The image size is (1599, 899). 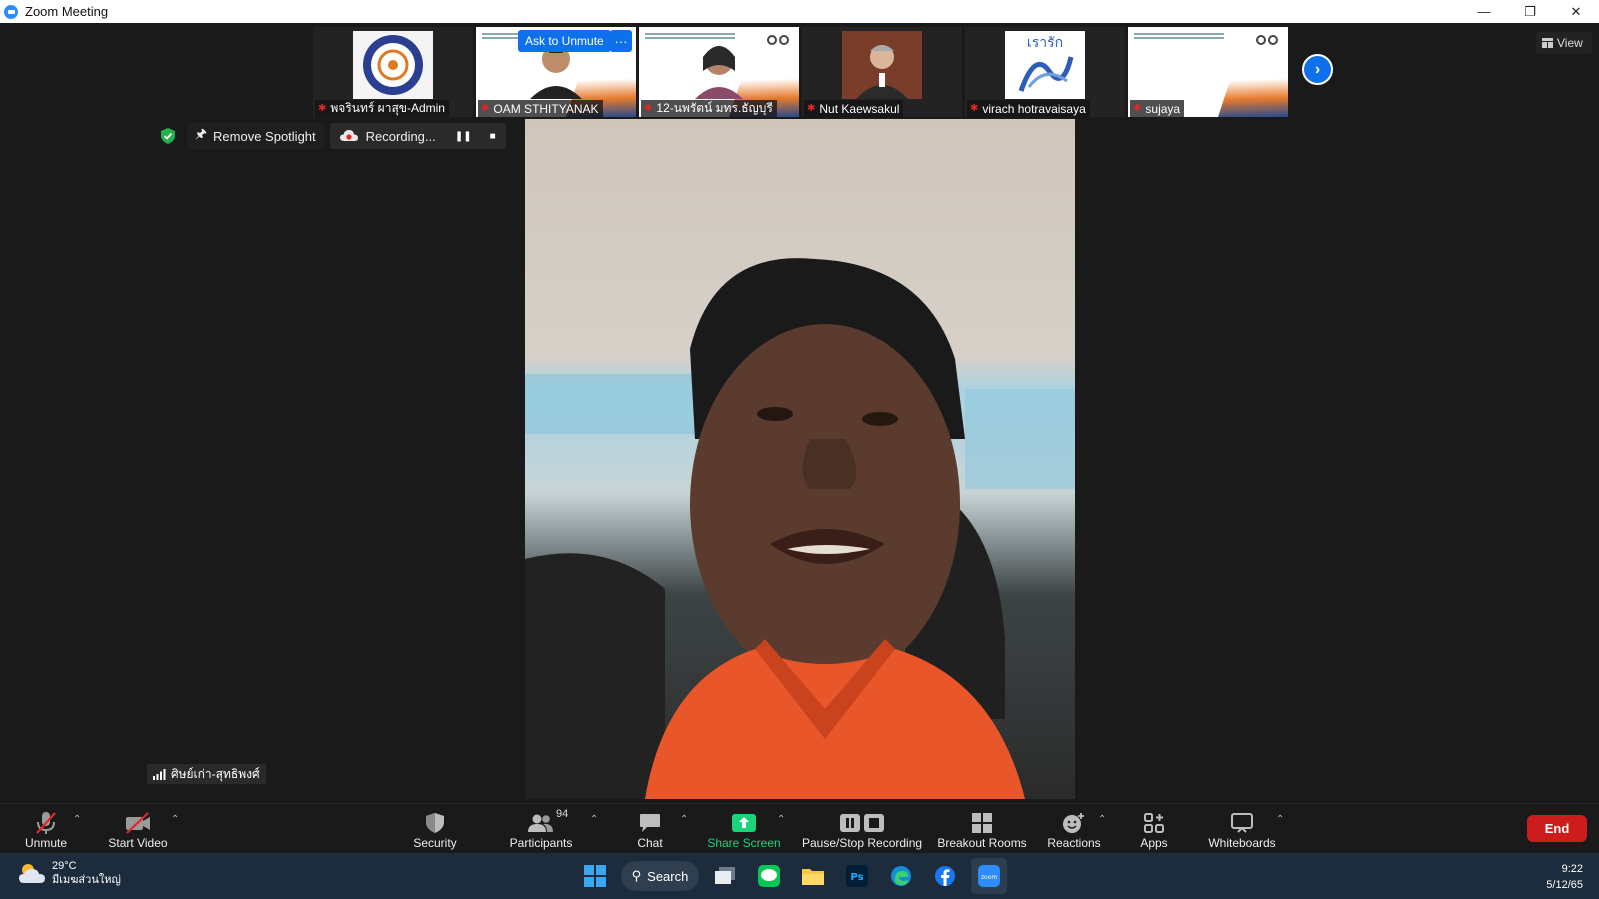 What do you see at coordinates (564, 41) in the screenshot?
I see `ask-to-unmute-button: Ask to Unmute` at bounding box center [564, 41].